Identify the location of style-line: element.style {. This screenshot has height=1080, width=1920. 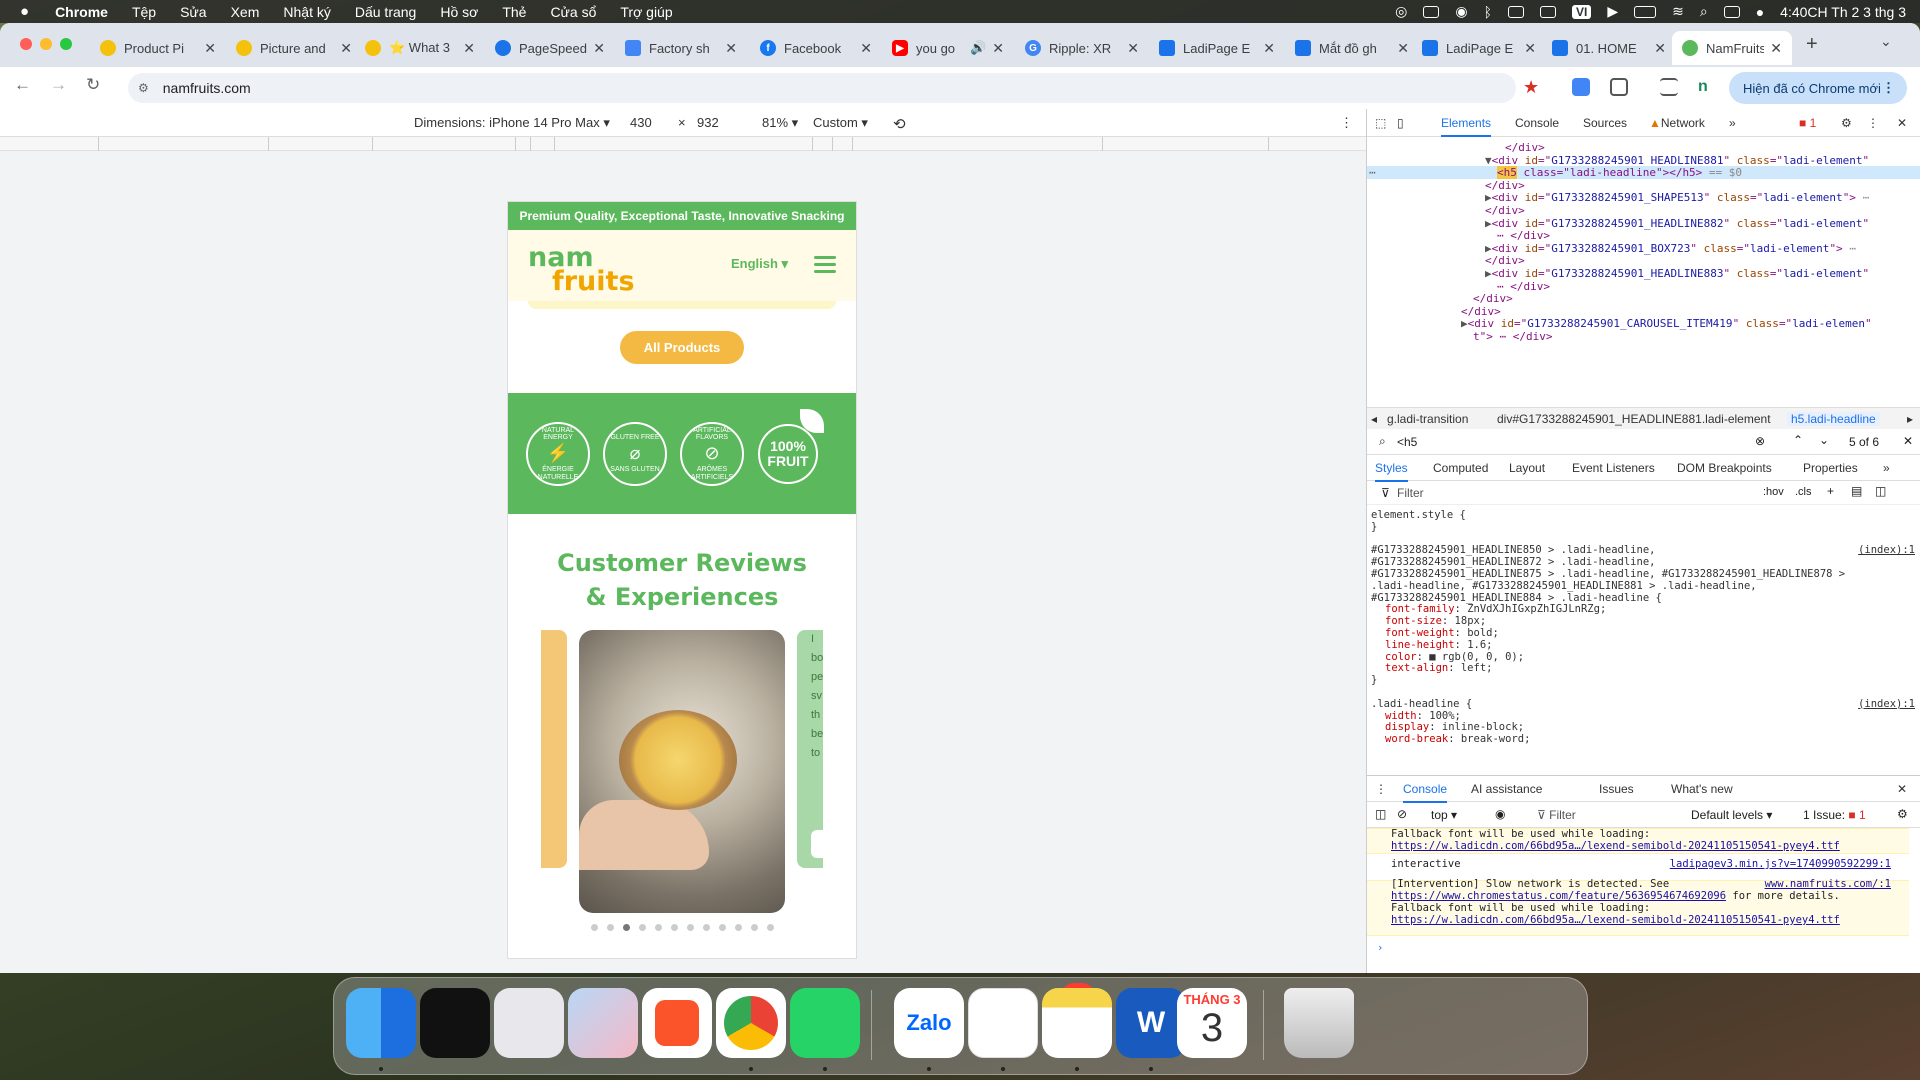
(1418, 515).